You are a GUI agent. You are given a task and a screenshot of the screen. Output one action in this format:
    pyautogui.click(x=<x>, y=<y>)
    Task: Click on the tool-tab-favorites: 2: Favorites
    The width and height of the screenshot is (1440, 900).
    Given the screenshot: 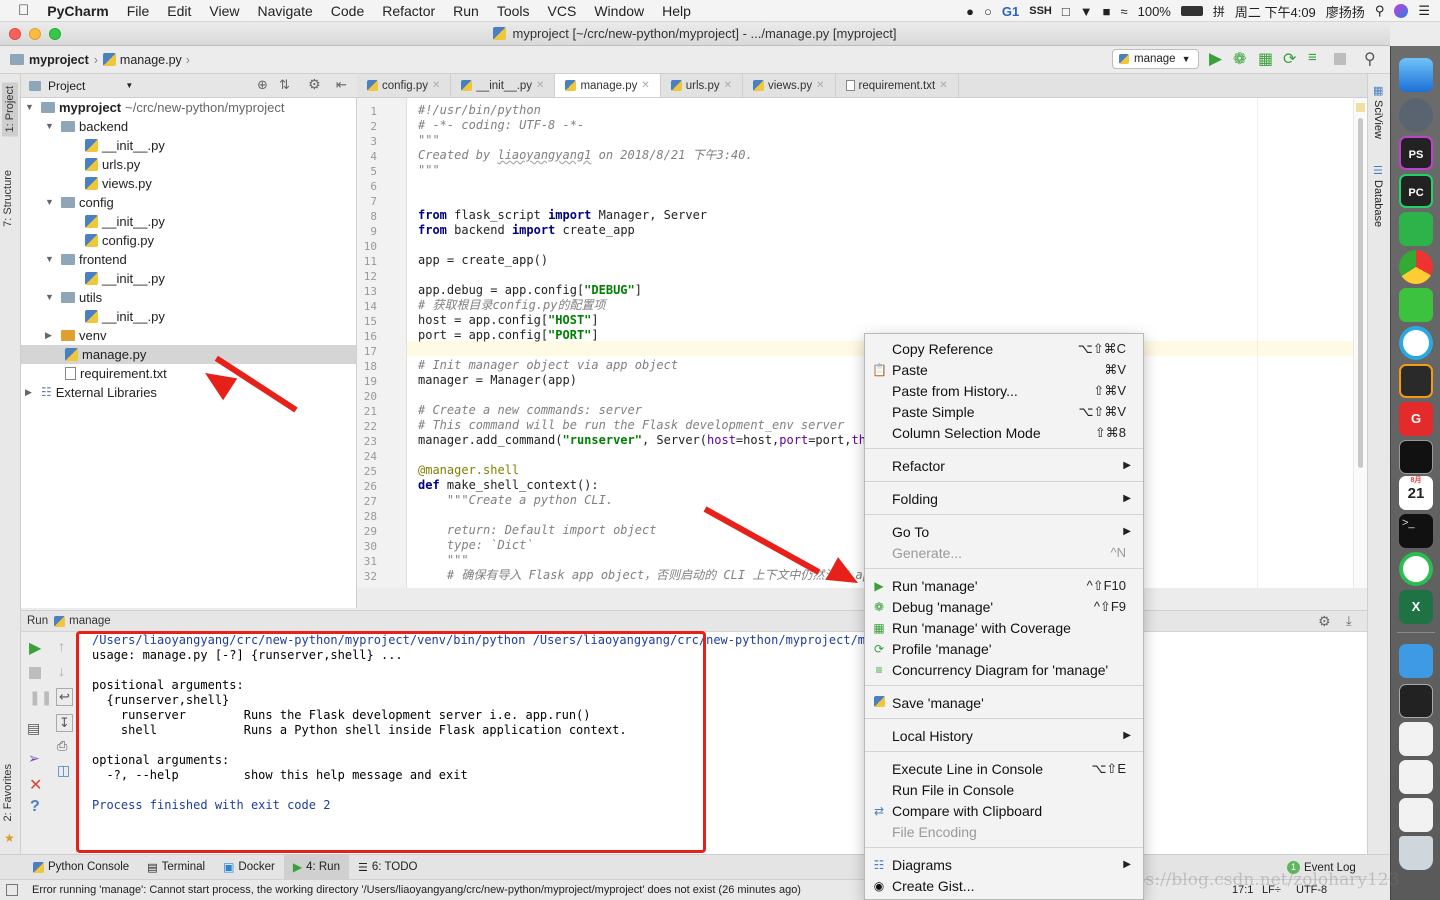 What is the action you would take?
    pyautogui.click(x=8, y=792)
    